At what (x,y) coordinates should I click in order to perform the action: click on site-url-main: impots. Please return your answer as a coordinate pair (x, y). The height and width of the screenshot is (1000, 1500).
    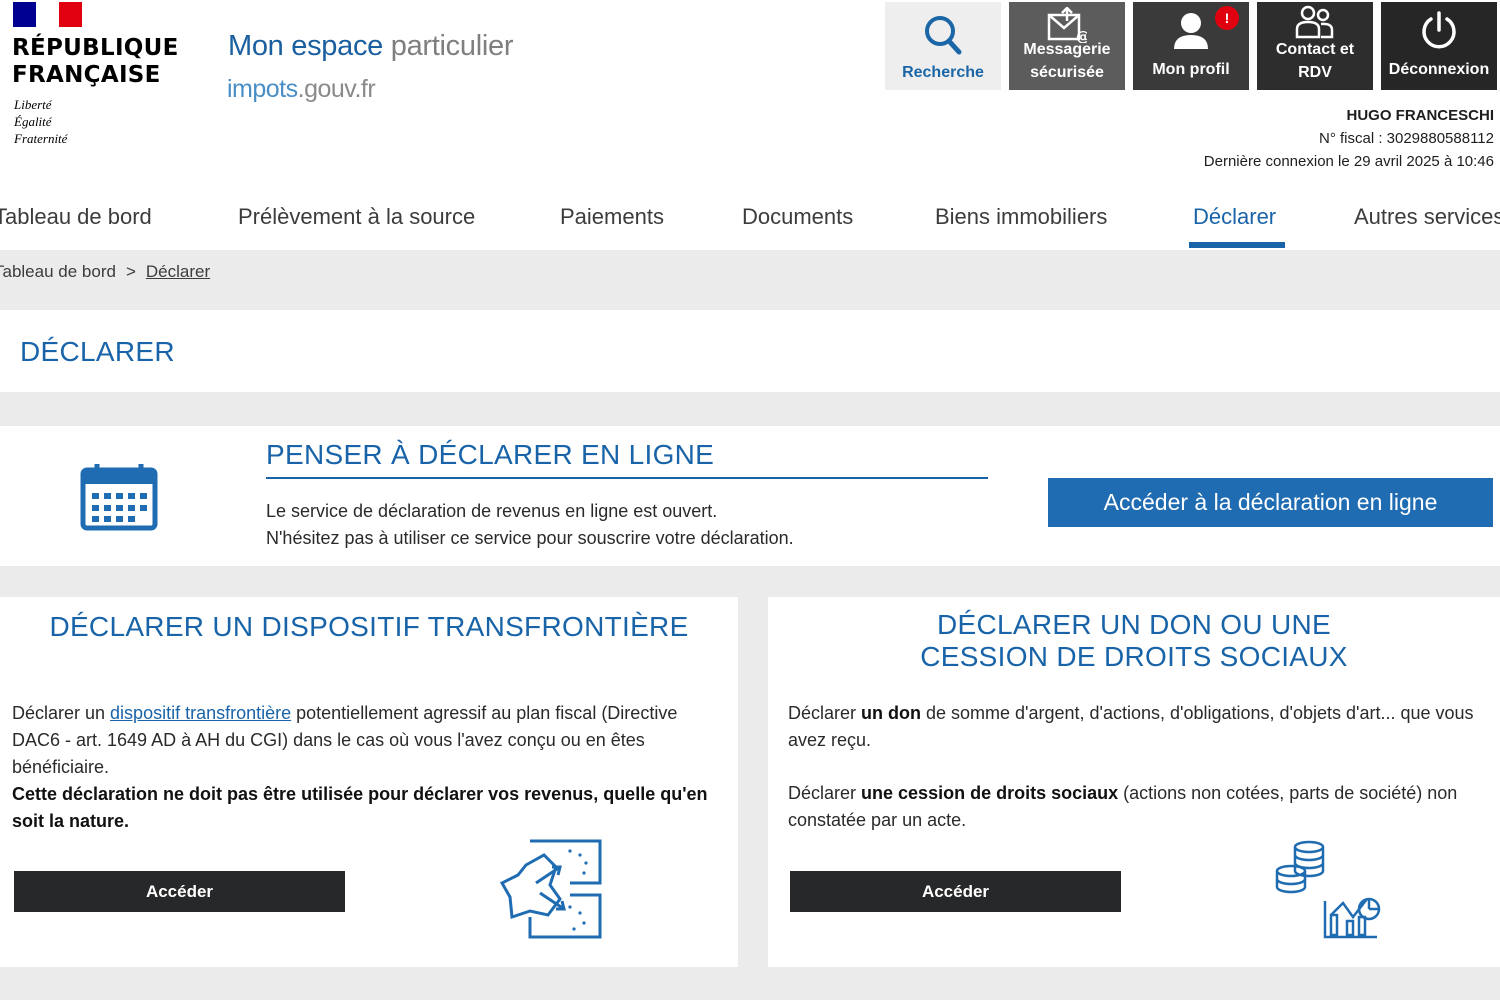
    Looking at the image, I should click on (262, 89).